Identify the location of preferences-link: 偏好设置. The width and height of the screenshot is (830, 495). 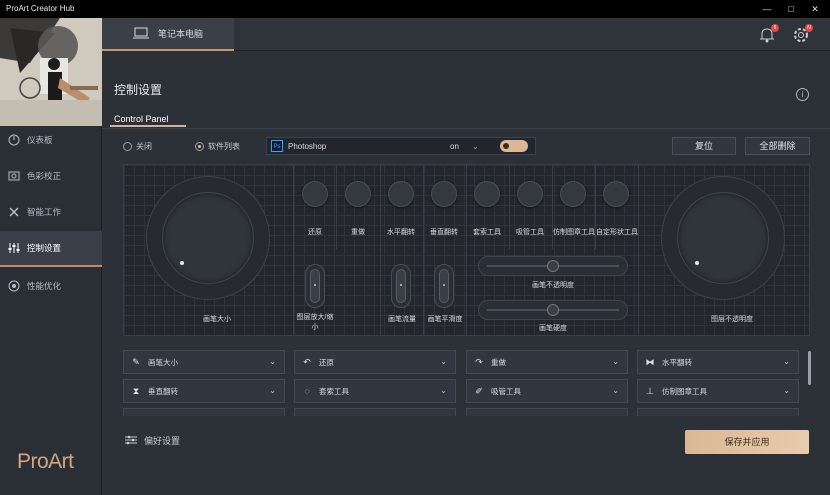
(152, 440).